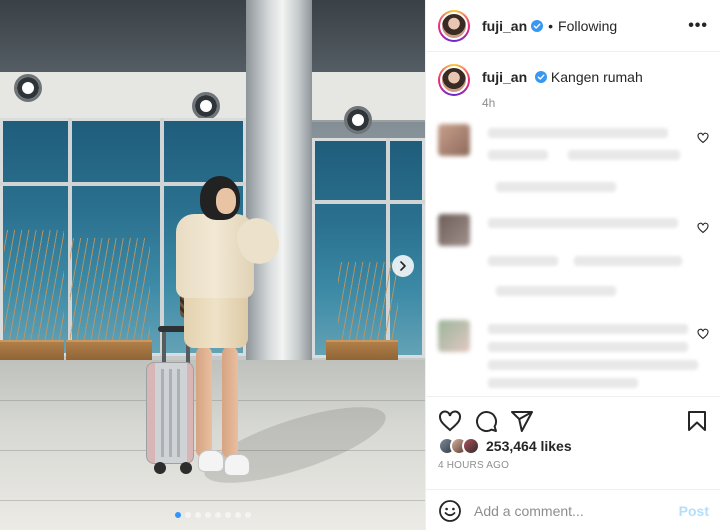 This screenshot has width=720, height=530. What do you see at coordinates (486, 421) in the screenshot?
I see `comment-icon` at bounding box center [486, 421].